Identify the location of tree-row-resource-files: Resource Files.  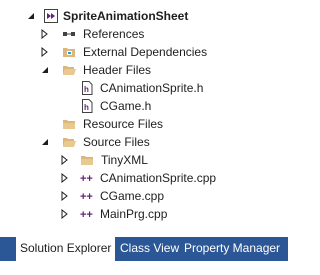
(144, 124).